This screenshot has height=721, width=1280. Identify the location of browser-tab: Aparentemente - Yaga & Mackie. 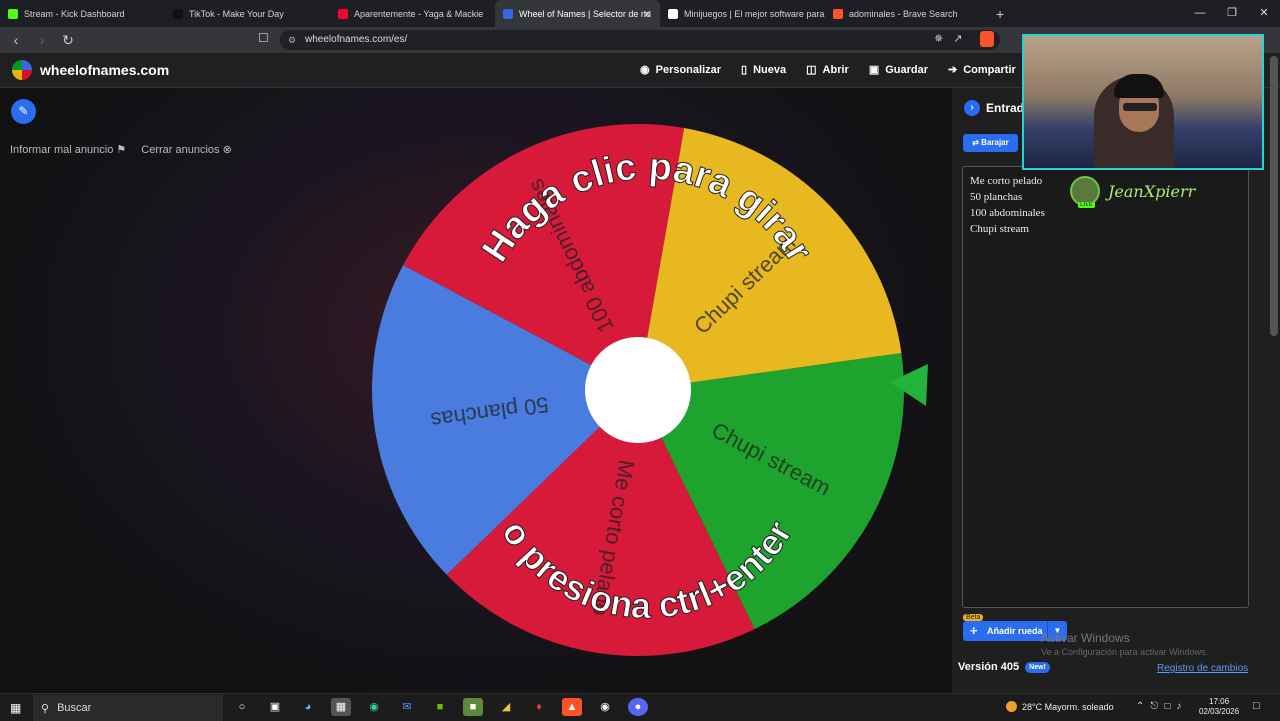
(412, 13).